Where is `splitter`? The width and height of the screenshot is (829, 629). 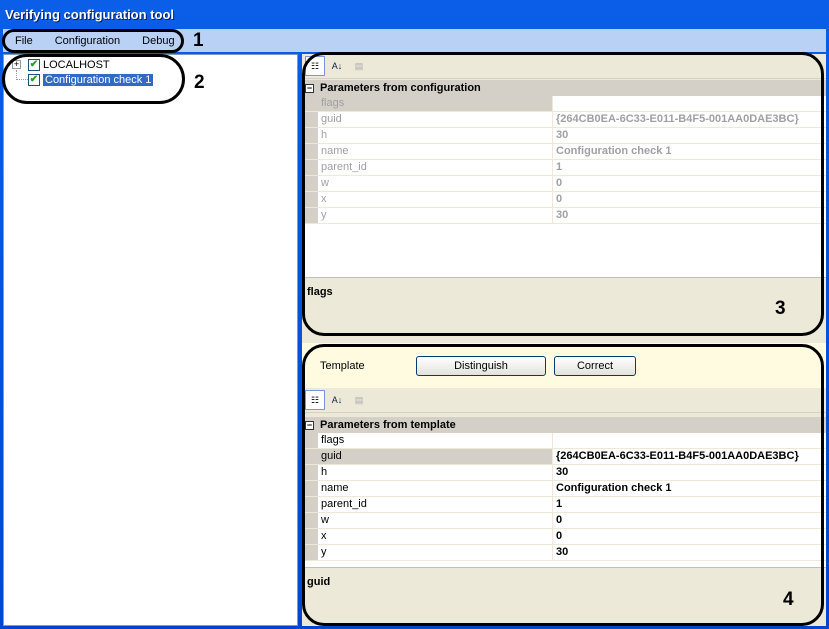 splitter is located at coordinates (564, 339).